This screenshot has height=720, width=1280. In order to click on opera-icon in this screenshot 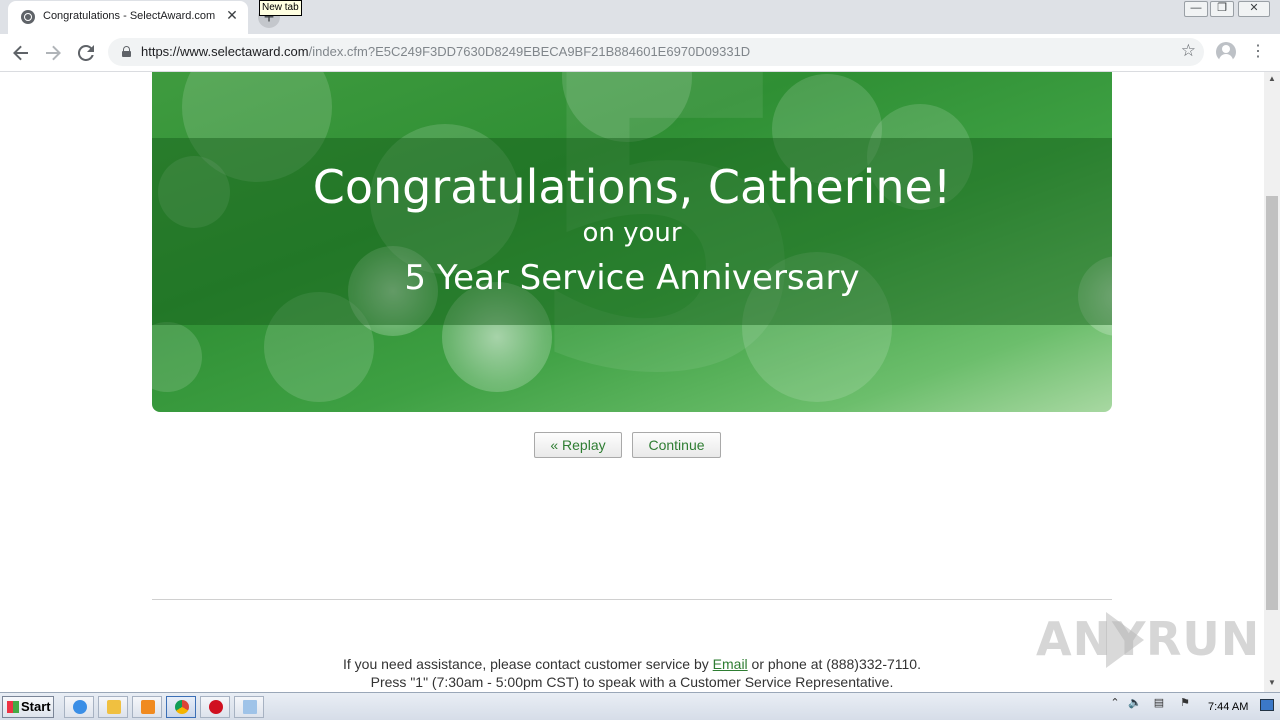, I will do `click(216, 707)`.